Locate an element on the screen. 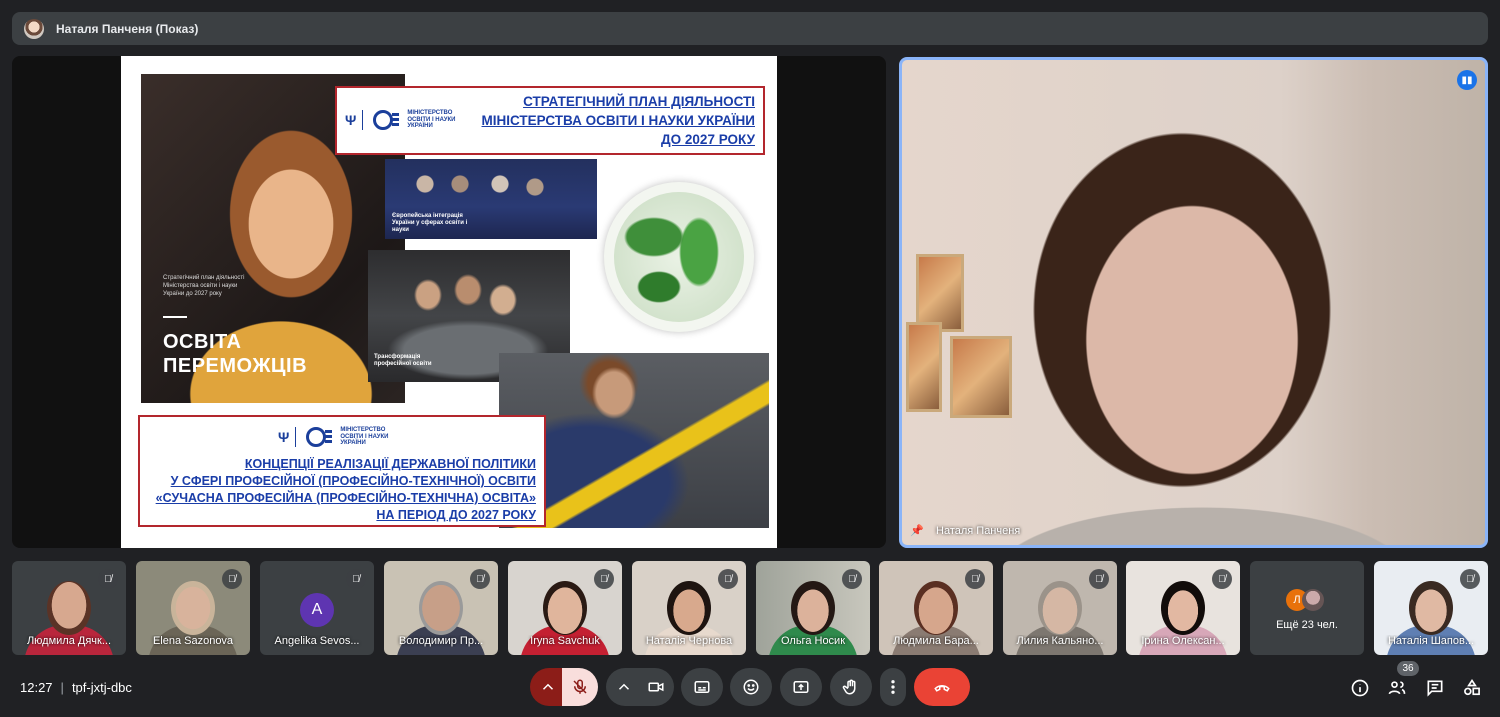 The height and width of the screenshot is (717, 1500). raise-hand-button is located at coordinates (851, 687).